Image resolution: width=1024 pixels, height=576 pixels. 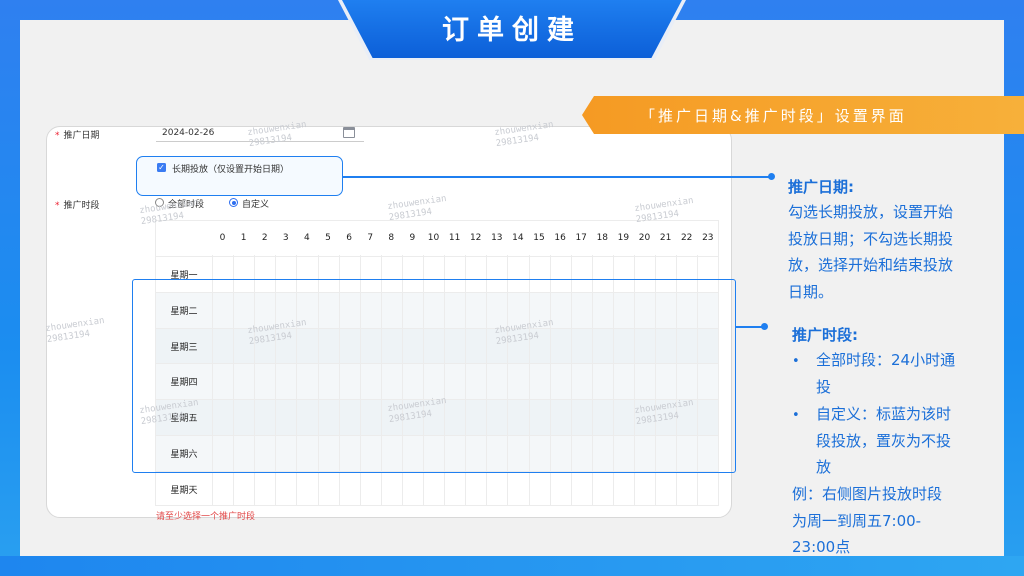 What do you see at coordinates (686, 238) in the screenshot?
I see `hour-header: 22` at bounding box center [686, 238].